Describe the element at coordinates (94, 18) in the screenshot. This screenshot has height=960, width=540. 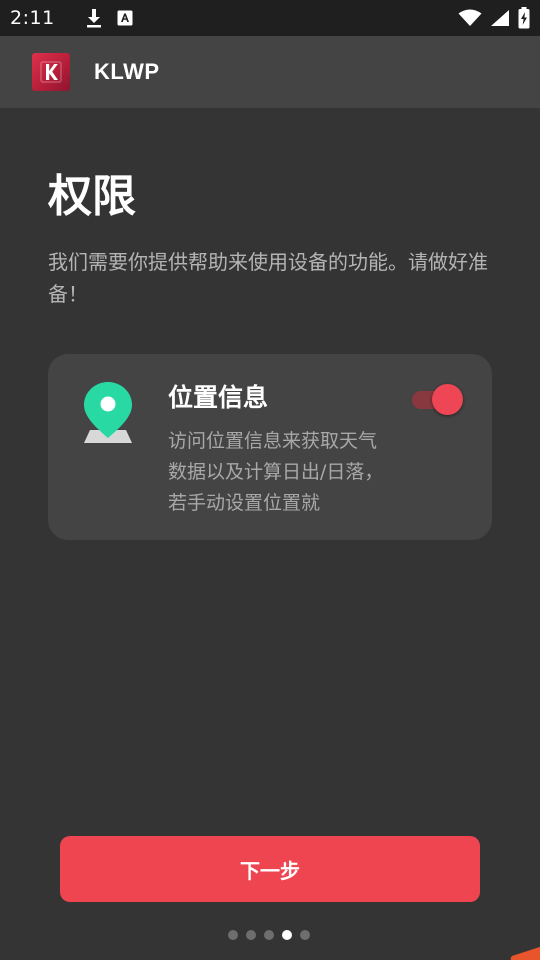
I see `download-icon` at that location.